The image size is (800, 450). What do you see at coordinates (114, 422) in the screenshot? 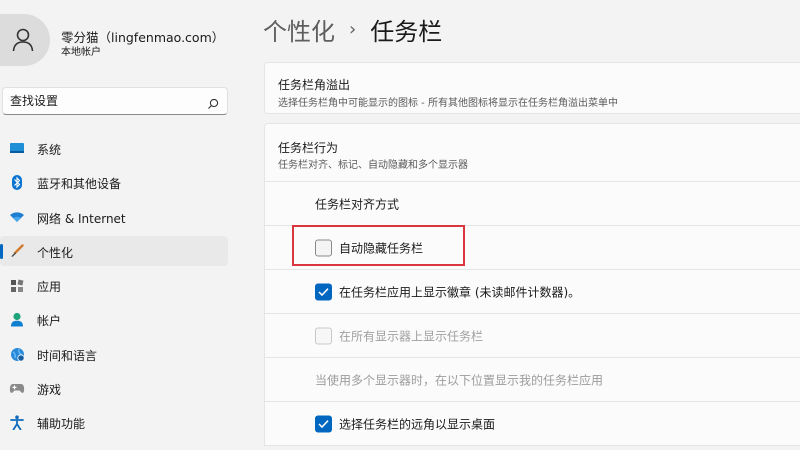
I see `nav-item-accessibility: 辅助功能` at bounding box center [114, 422].